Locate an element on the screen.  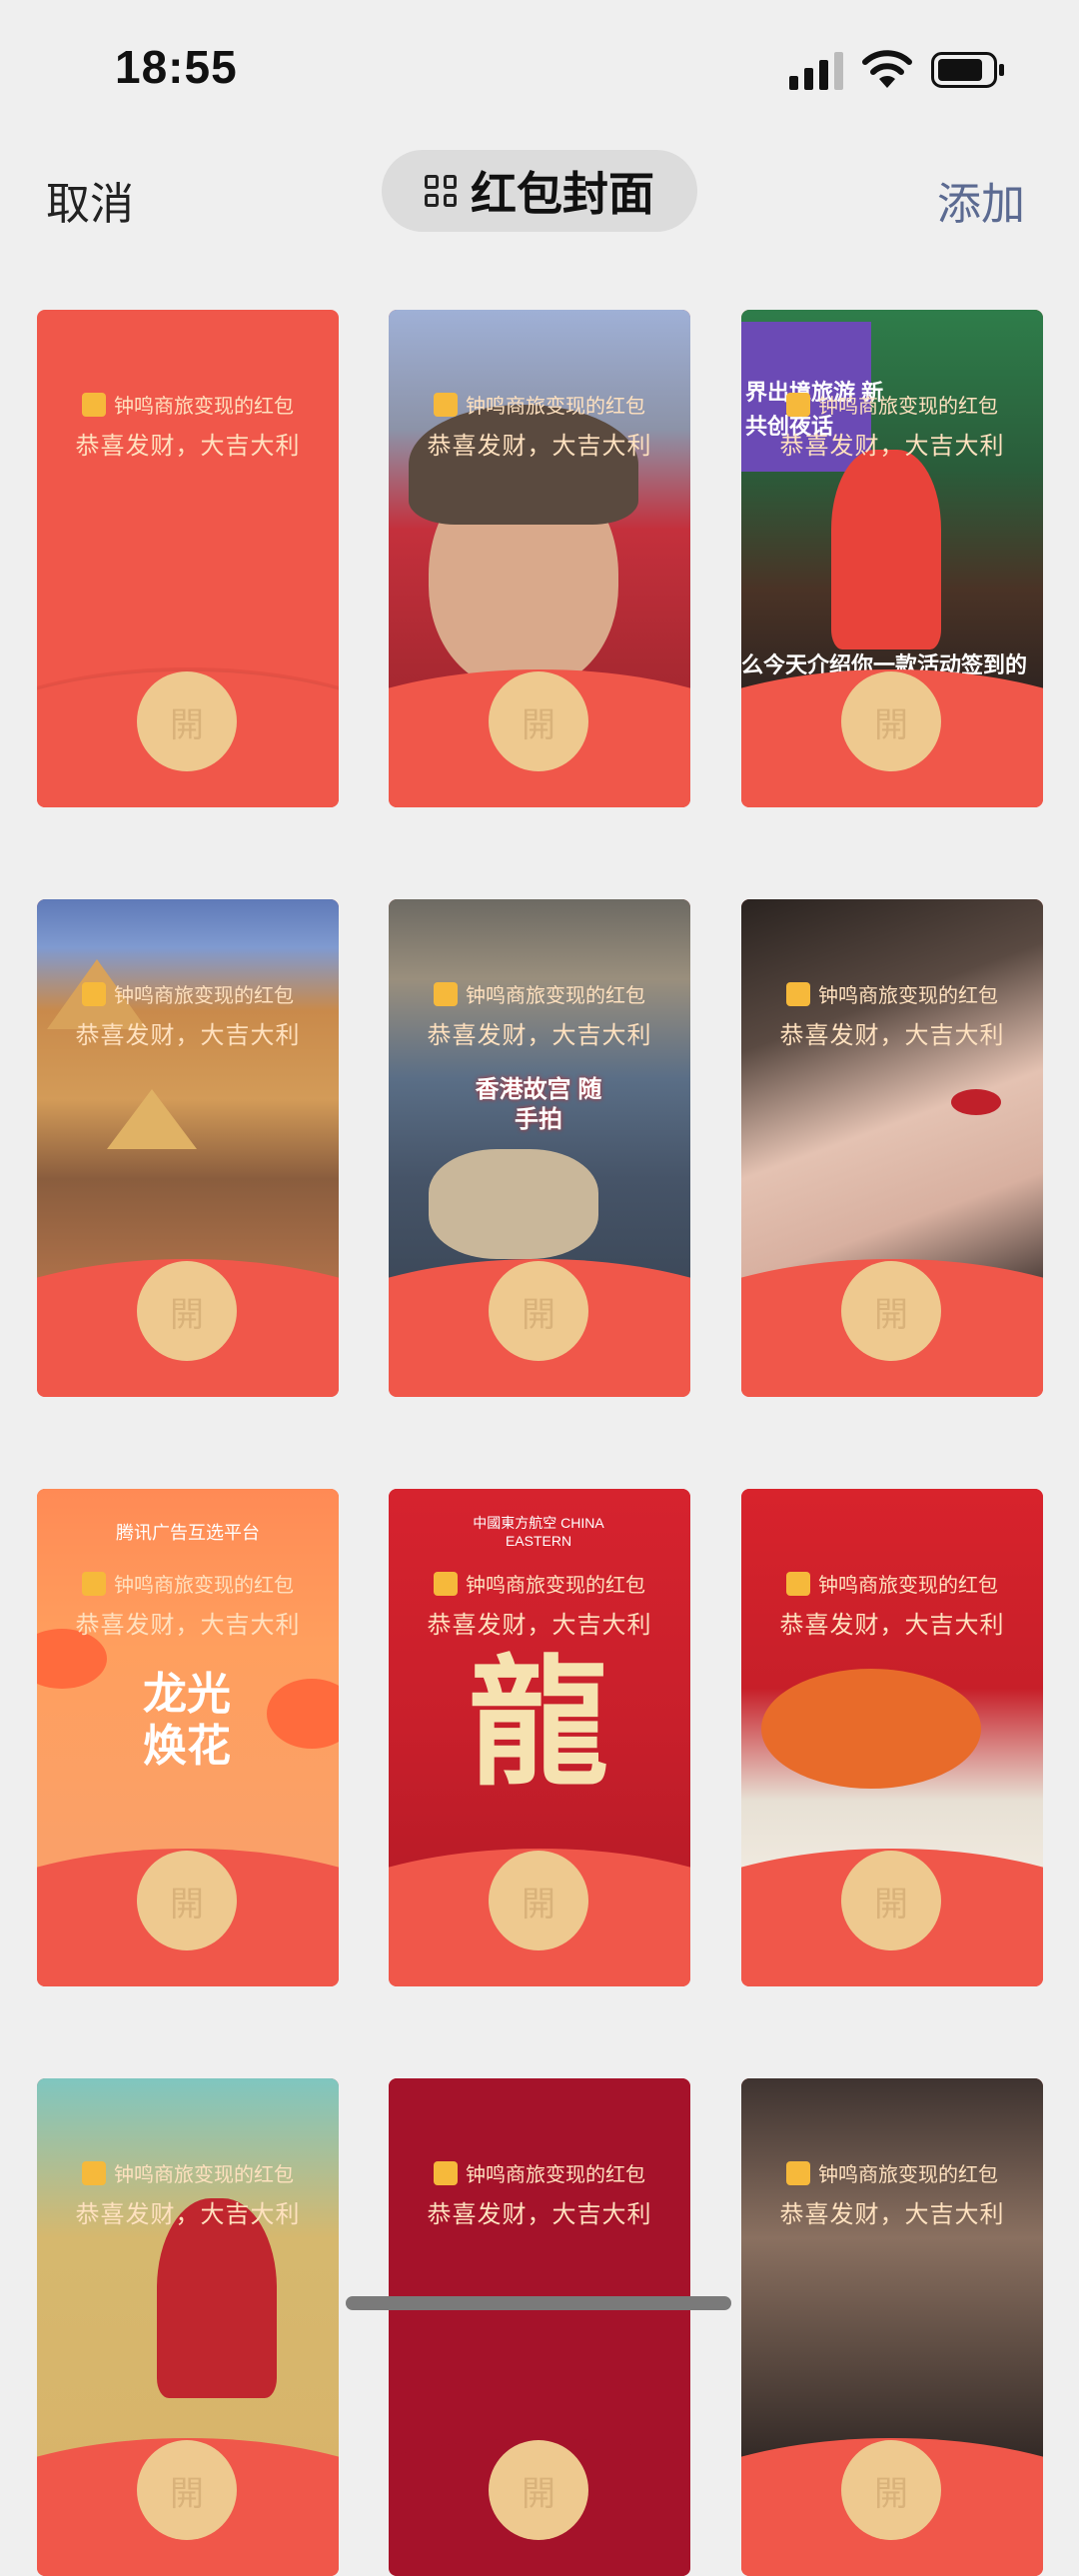
card-image: 界出境旅游 新共创夜话 么今天介绍你一款活动签到的 is located at coordinates (892, 509).